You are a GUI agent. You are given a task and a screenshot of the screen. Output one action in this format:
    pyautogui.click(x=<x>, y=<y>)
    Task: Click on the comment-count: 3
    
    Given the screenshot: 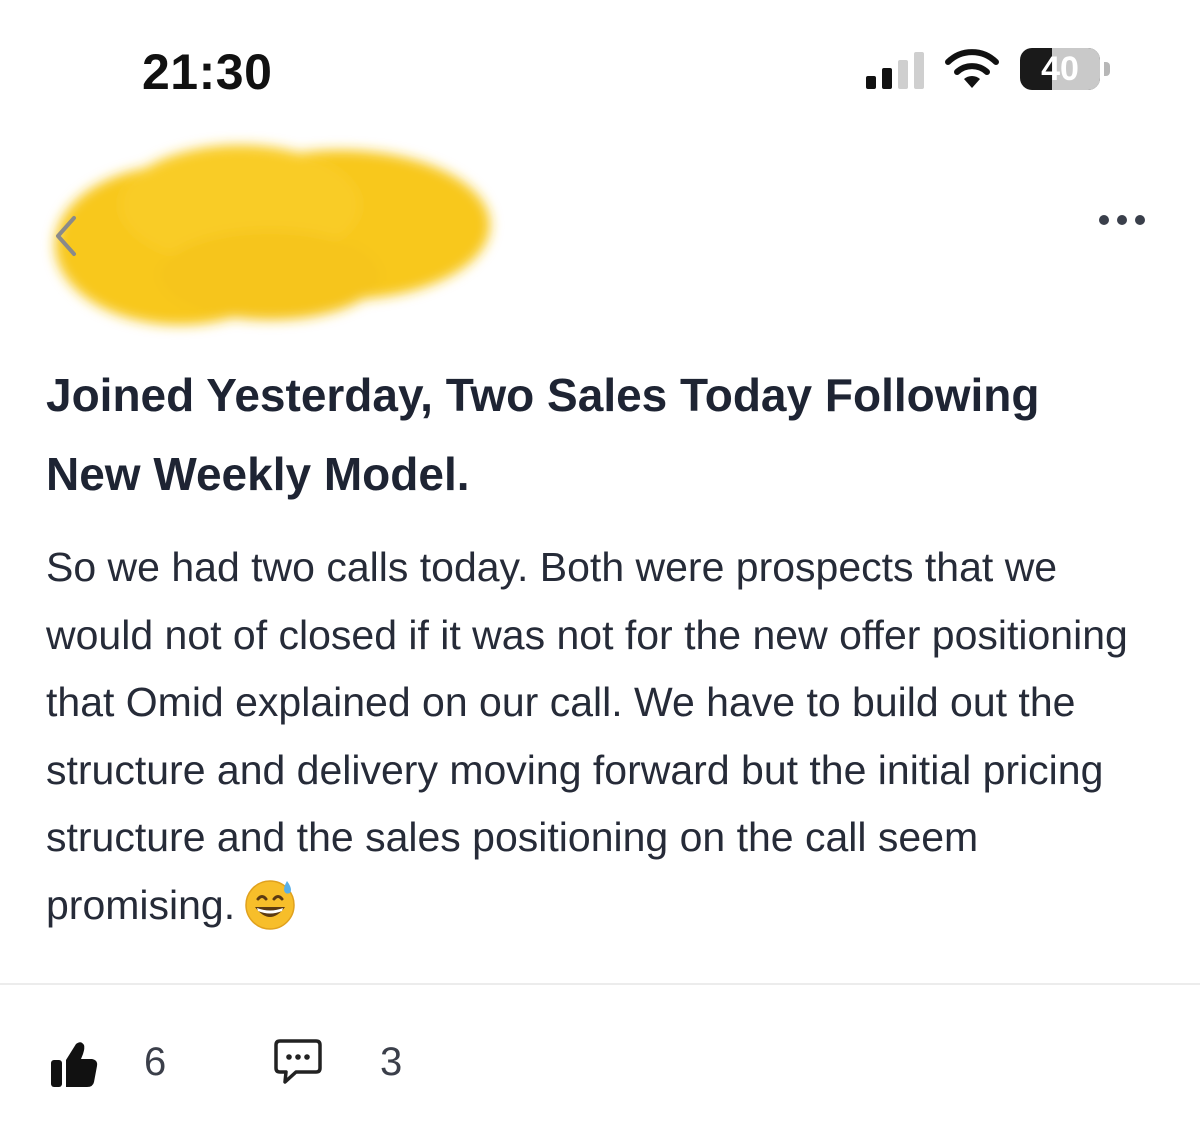 What is the action you would take?
    pyautogui.click(x=391, y=1062)
    